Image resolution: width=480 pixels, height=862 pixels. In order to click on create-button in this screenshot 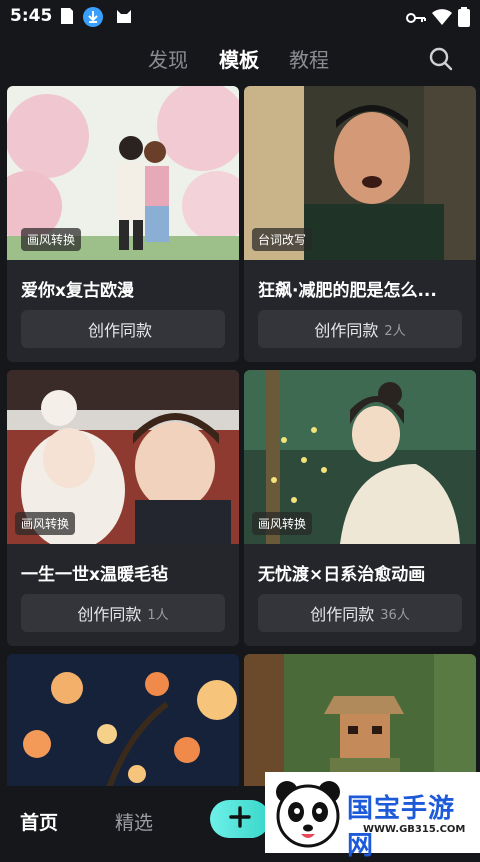, I will do `click(240, 819)`.